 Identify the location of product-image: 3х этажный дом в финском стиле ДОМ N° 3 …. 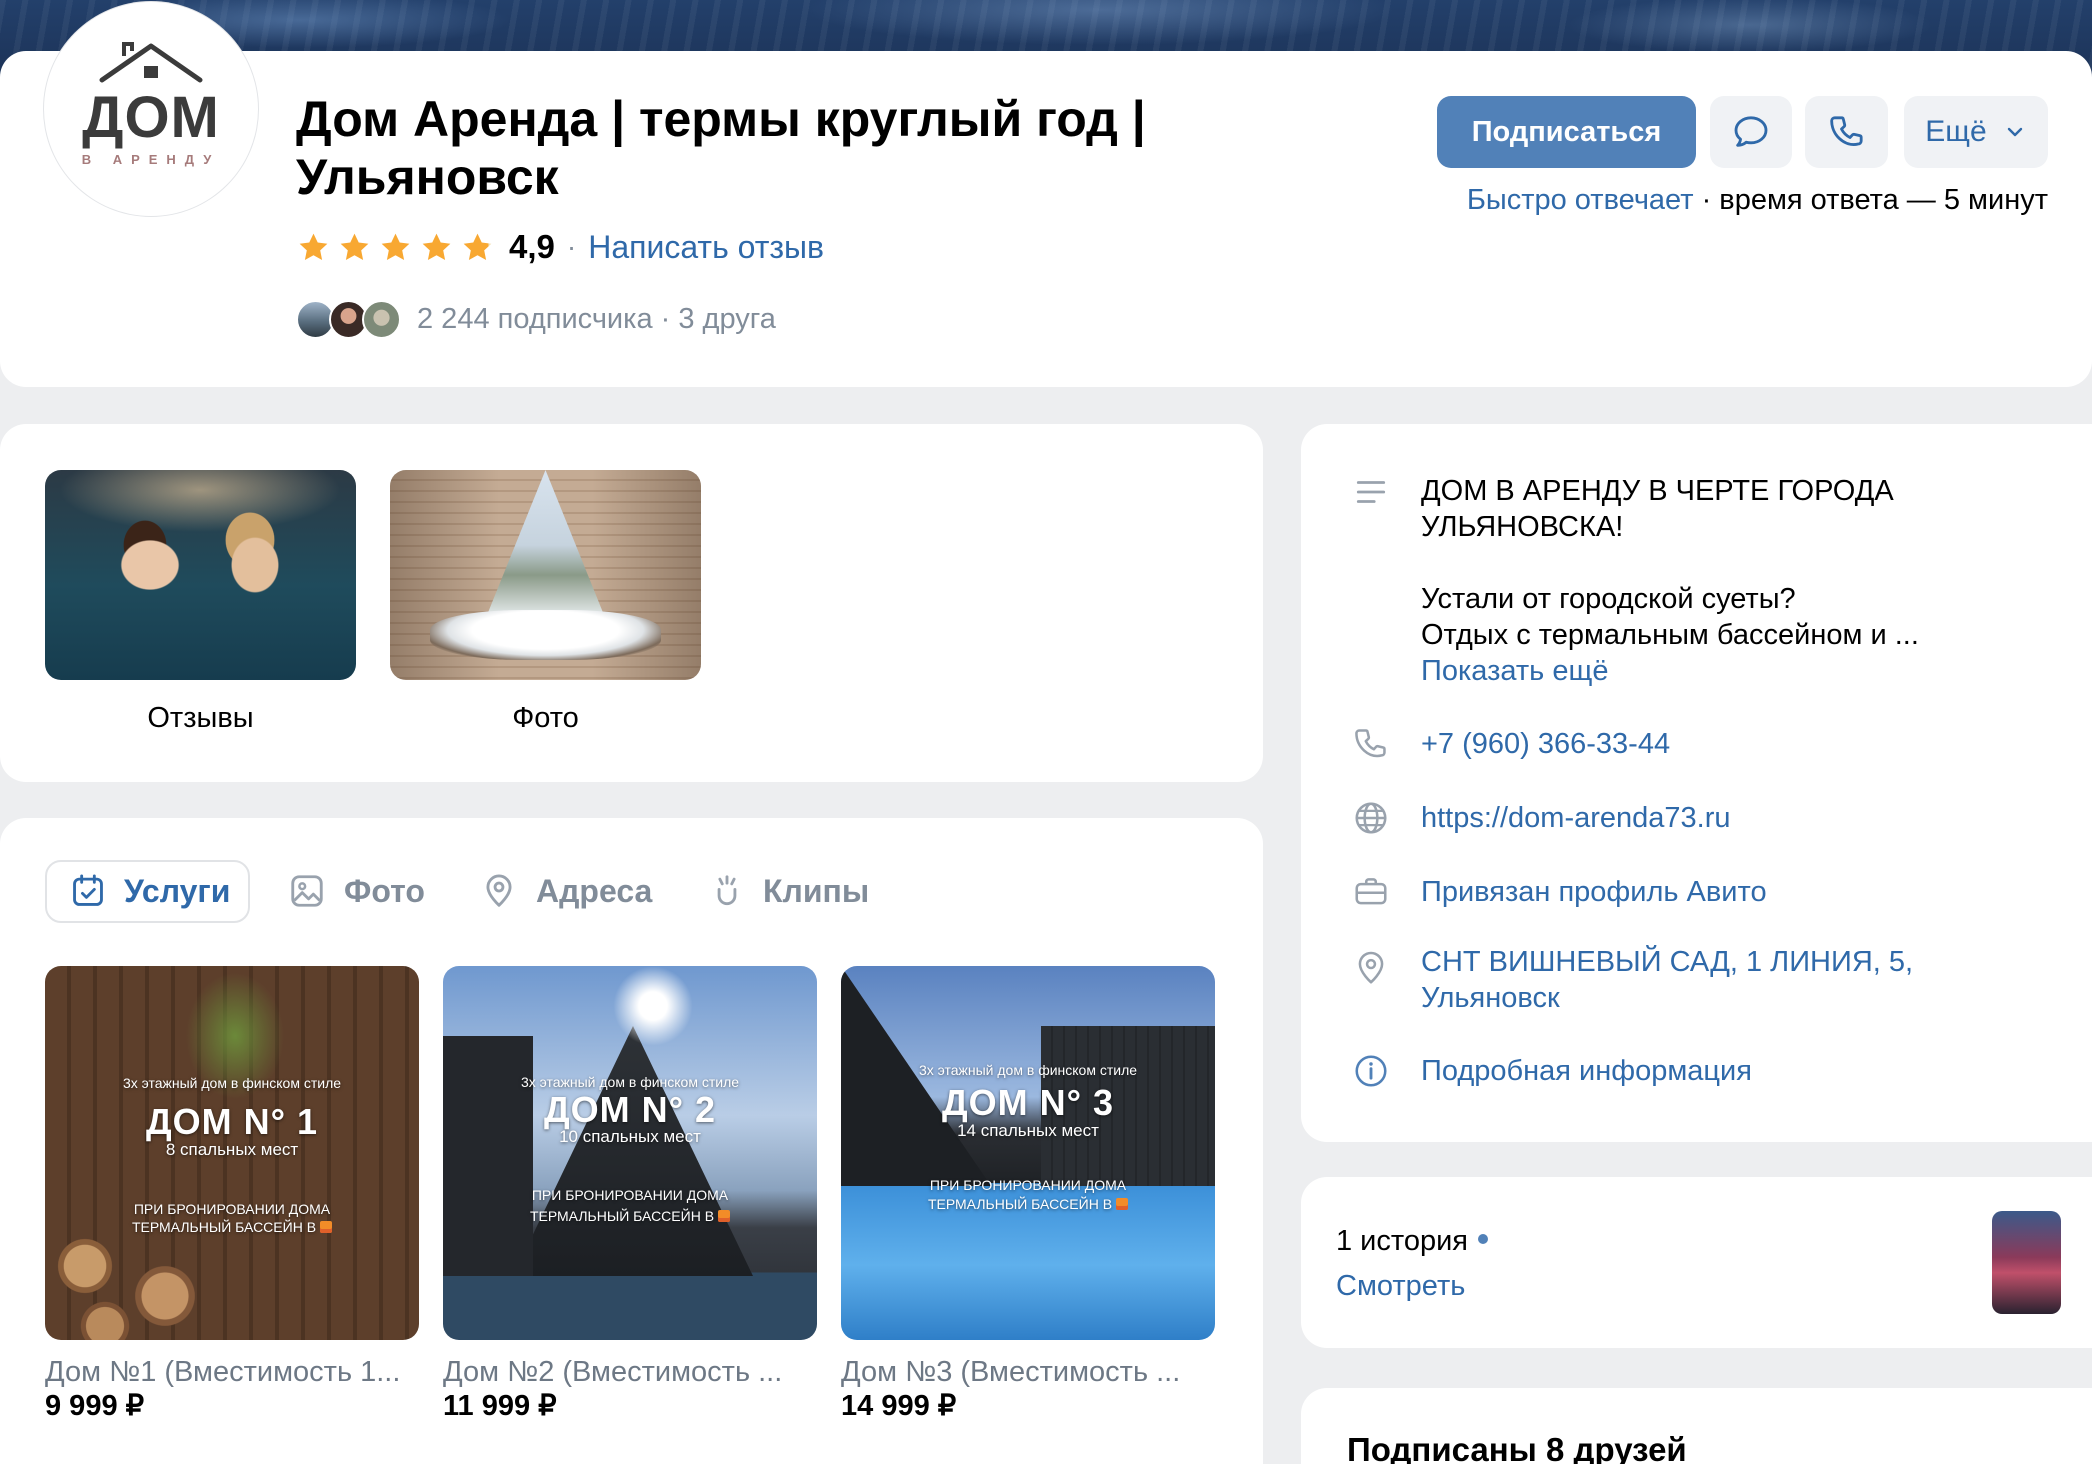
(1028, 1153).